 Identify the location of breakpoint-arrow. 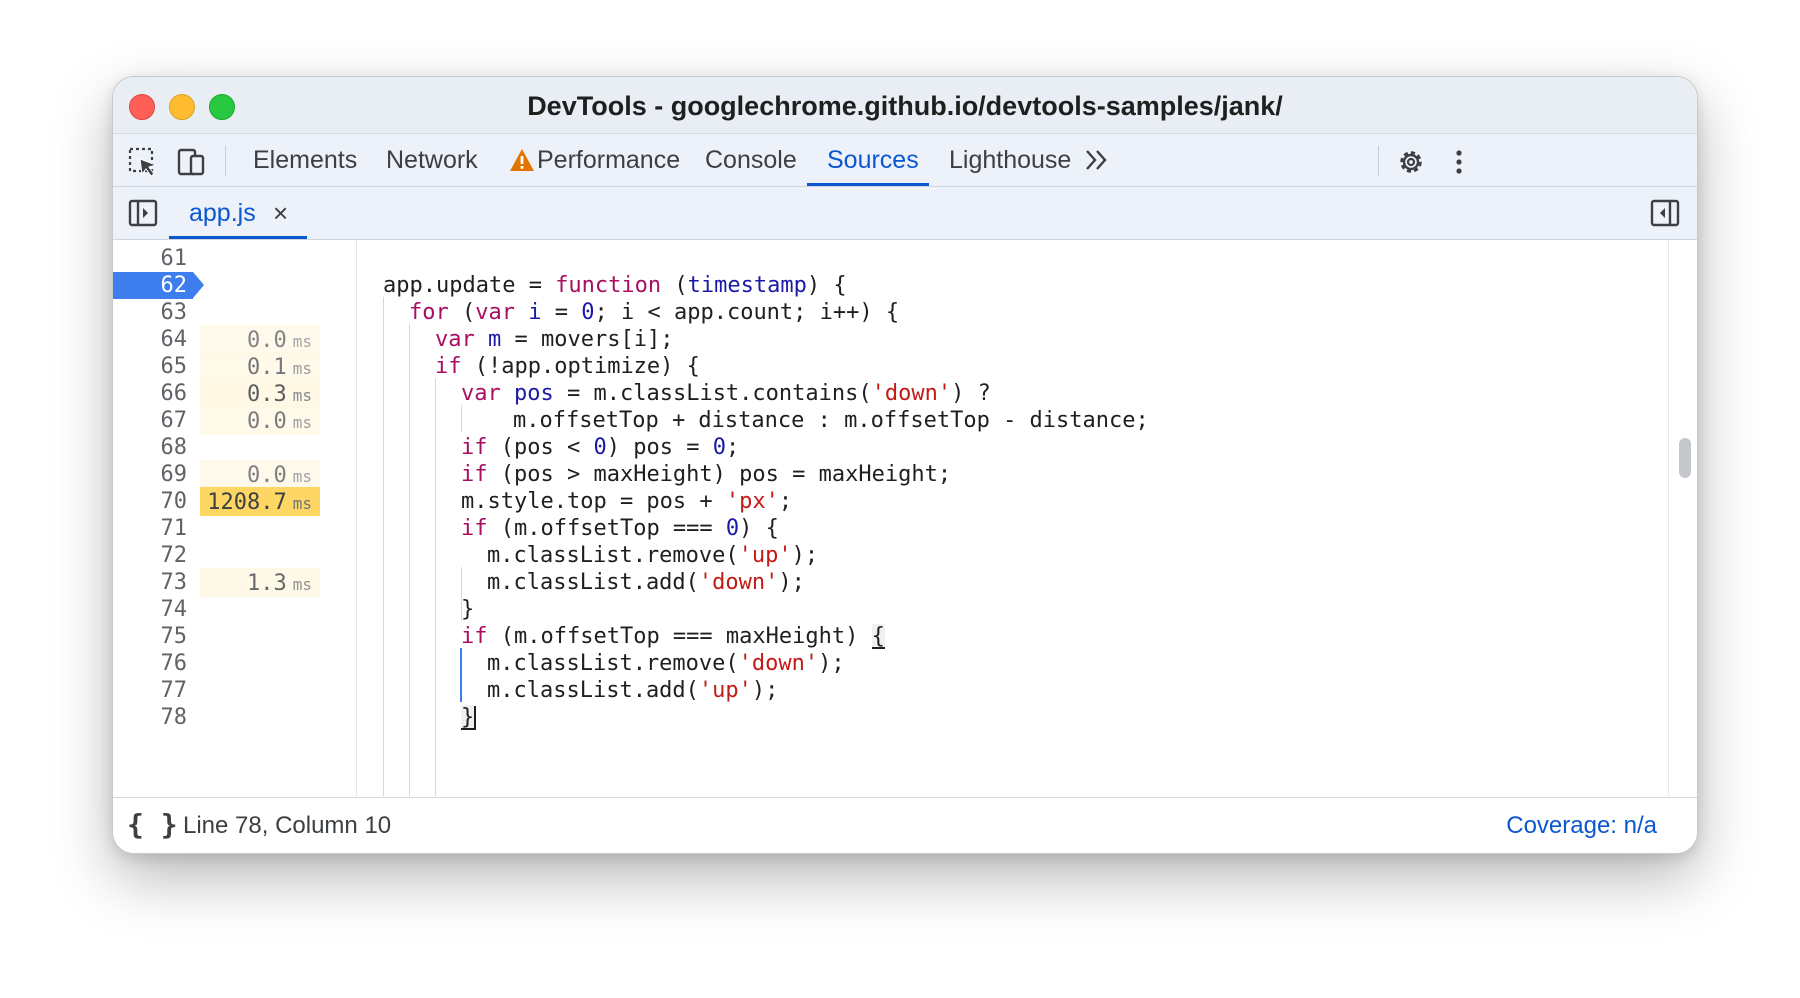
(198, 285).